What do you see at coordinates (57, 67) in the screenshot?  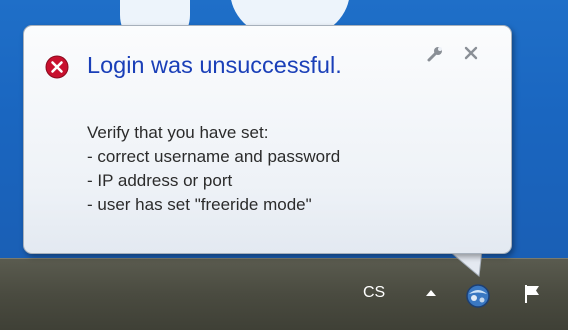 I see `error-icon` at bounding box center [57, 67].